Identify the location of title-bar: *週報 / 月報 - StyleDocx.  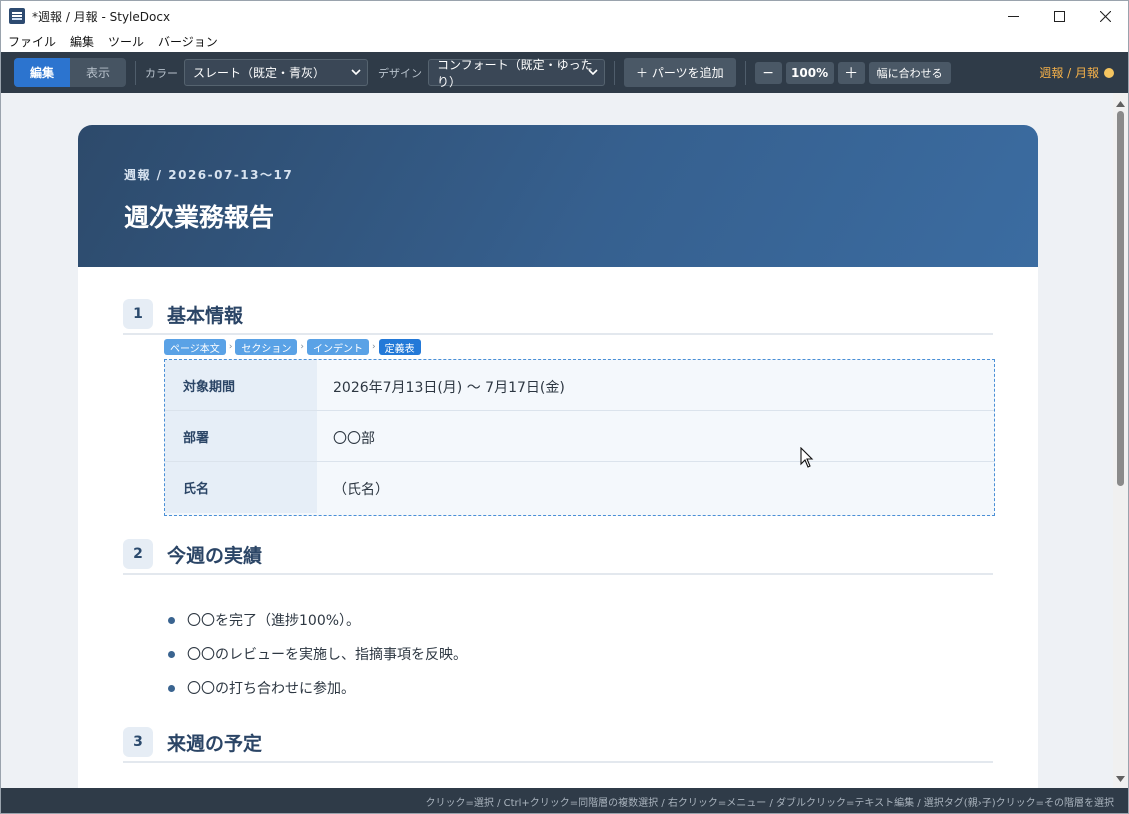
(564, 16).